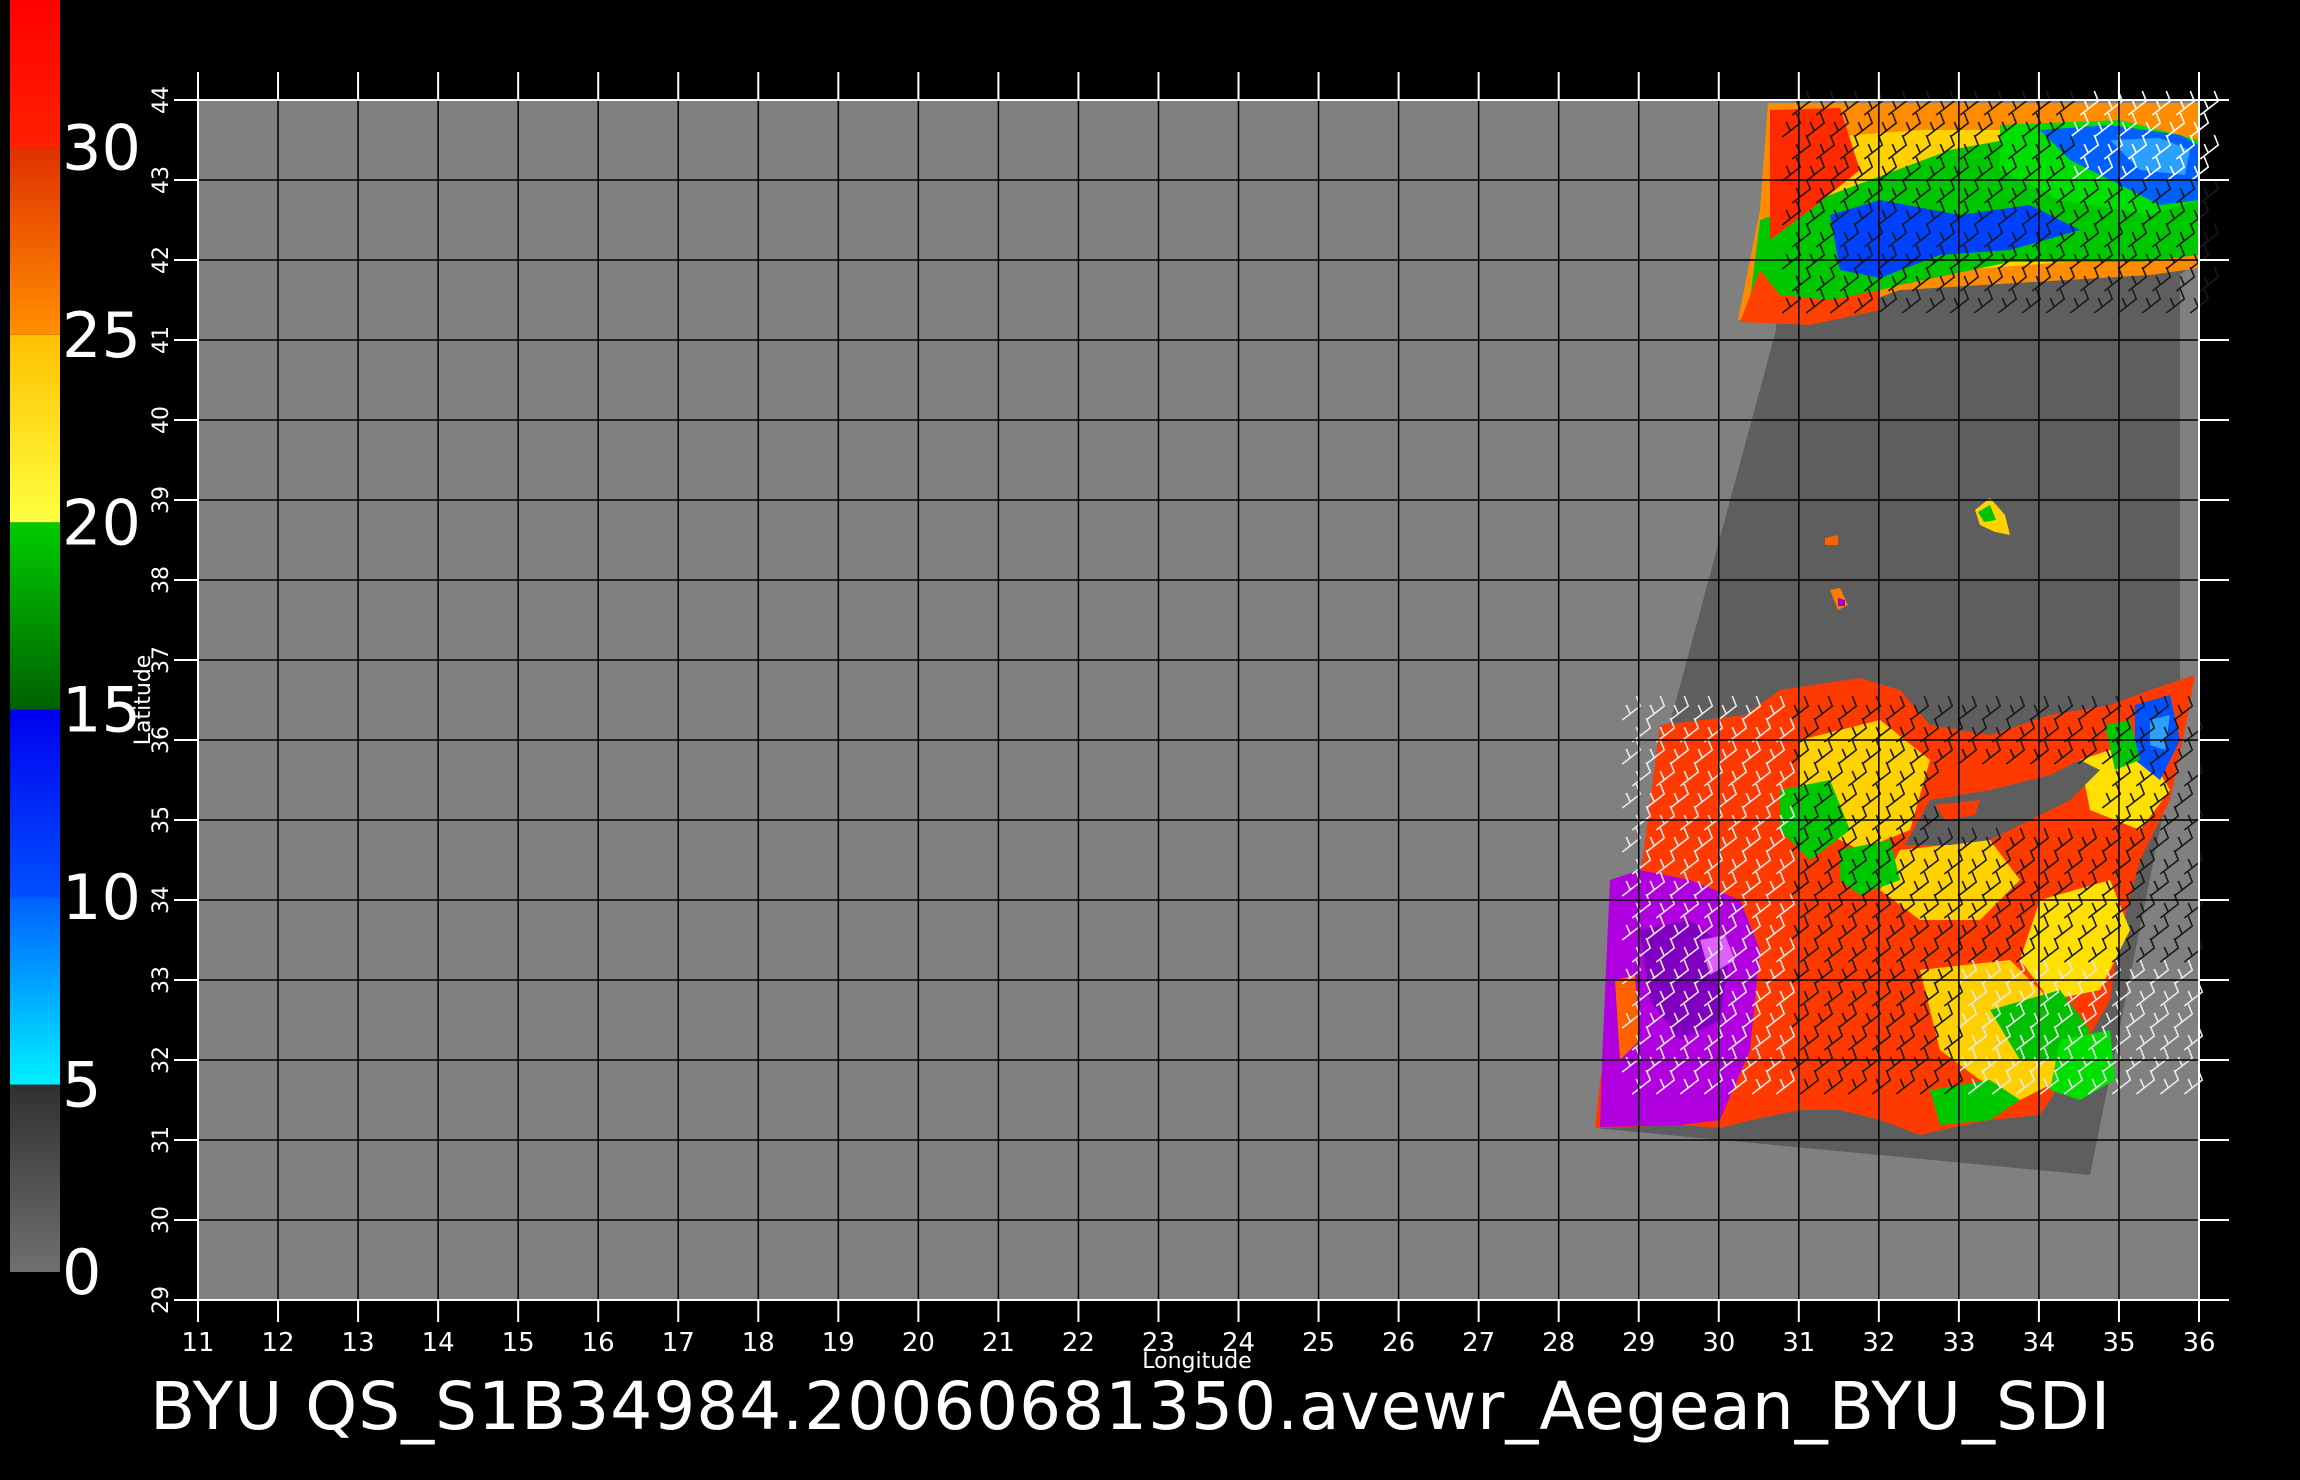 This screenshot has height=1480, width=2300. What do you see at coordinates (81, 1272) in the screenshot?
I see `colorbar-tick-label: 0` at bounding box center [81, 1272].